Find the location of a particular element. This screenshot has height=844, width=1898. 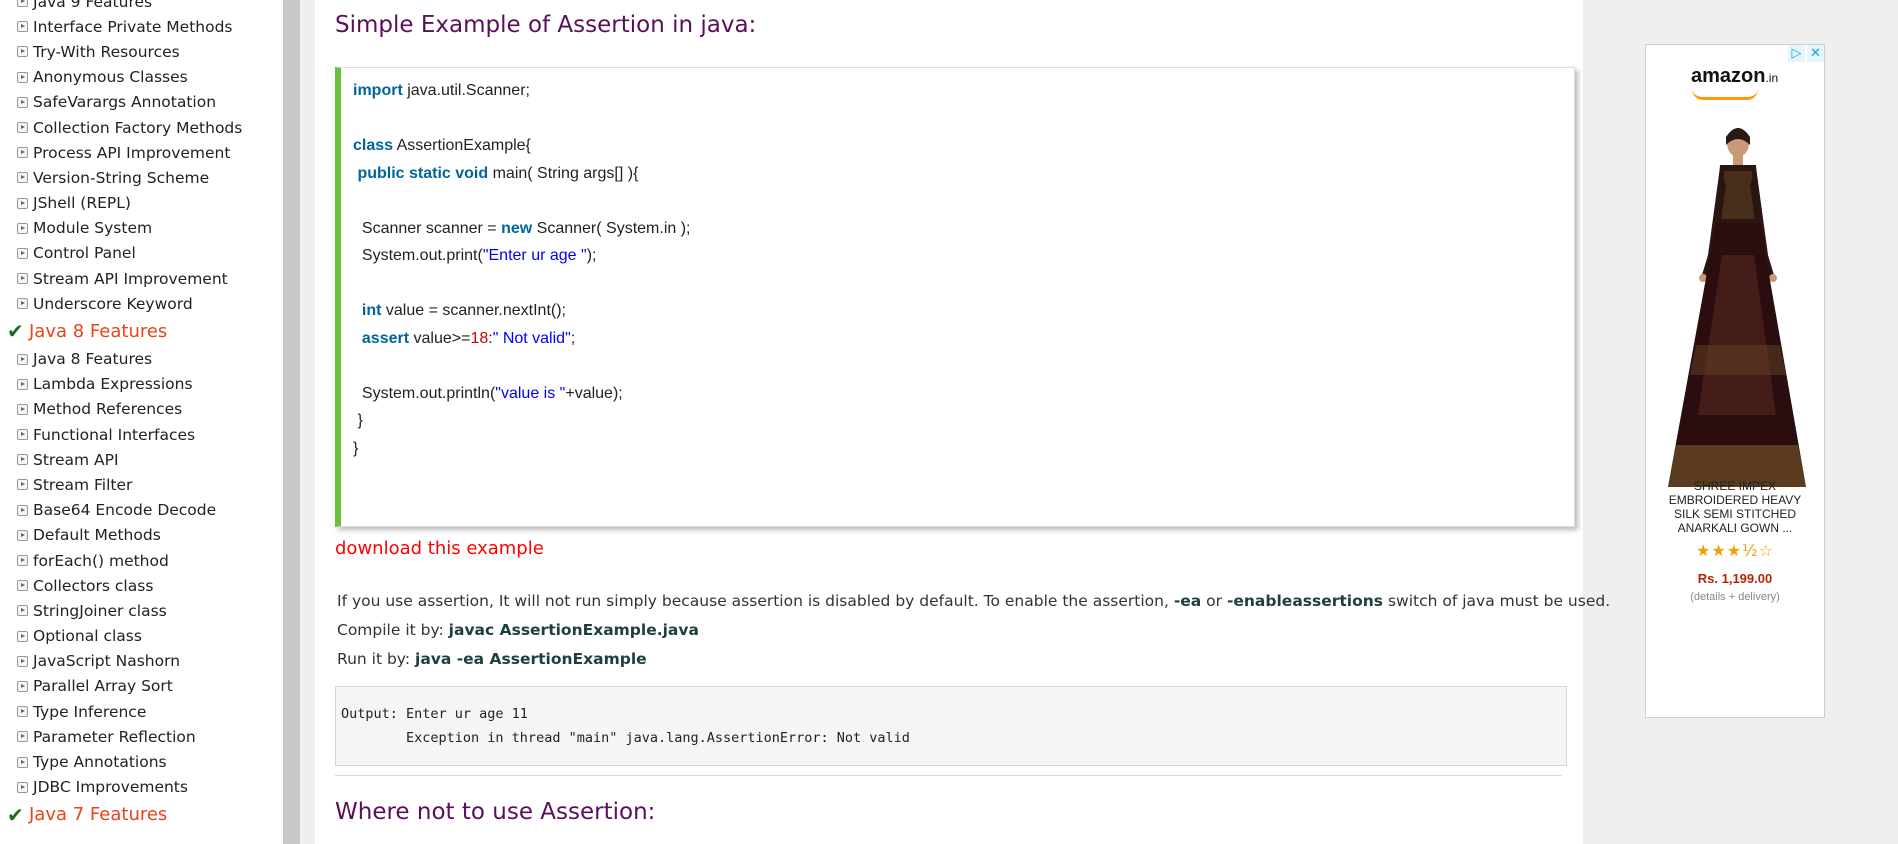

close-icon: ✕ is located at coordinates (1815, 53).